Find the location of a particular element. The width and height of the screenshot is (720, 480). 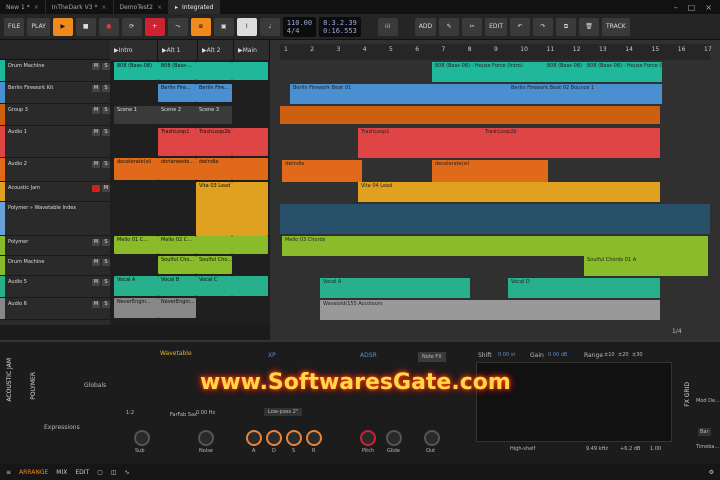

scene-clip: Scene 2 is located at coordinates (177, 115).